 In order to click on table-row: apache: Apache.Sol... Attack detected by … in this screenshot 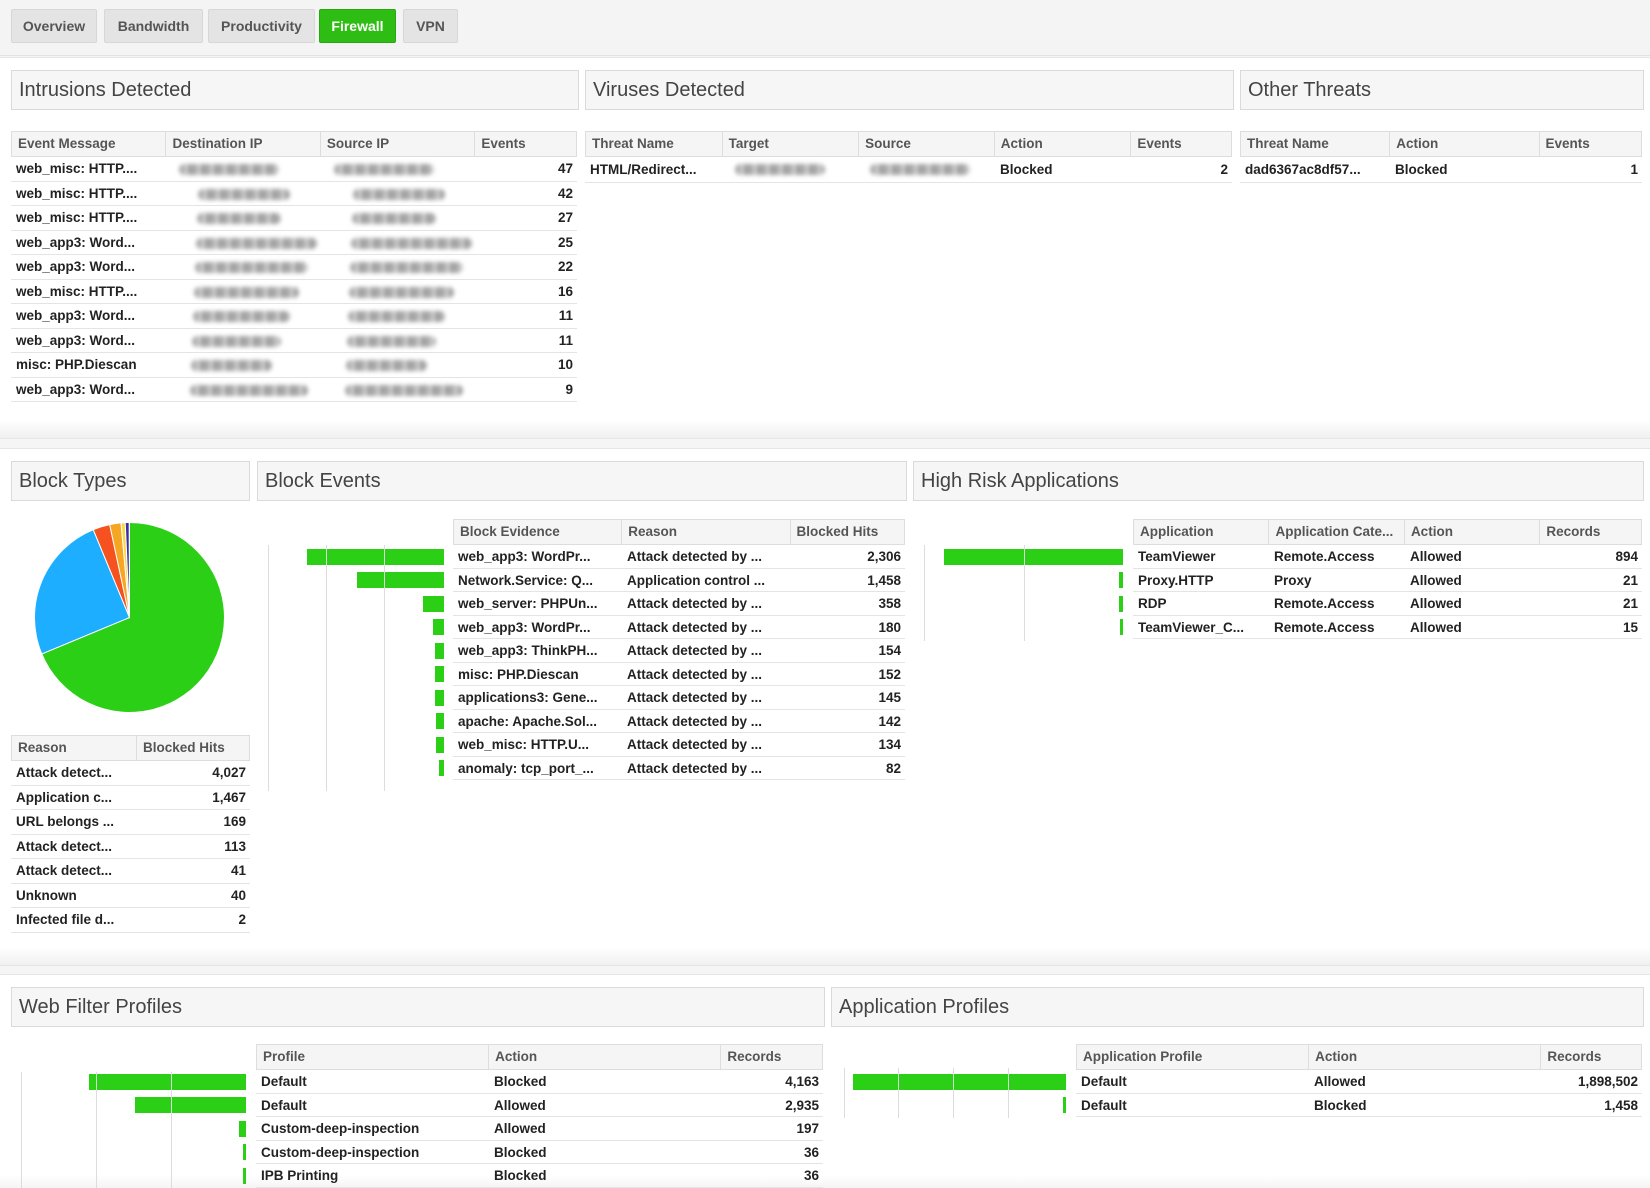, I will do `click(679, 721)`.